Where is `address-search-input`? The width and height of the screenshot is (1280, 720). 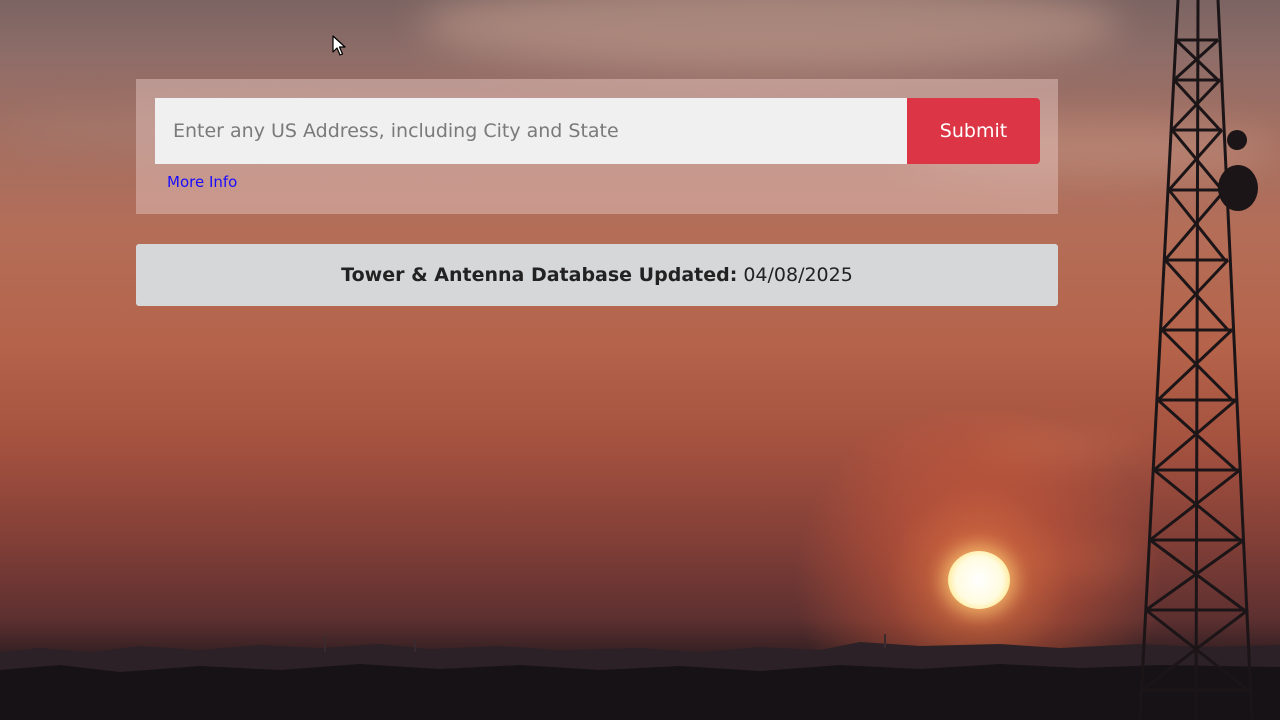
address-search-input is located at coordinates (531, 131).